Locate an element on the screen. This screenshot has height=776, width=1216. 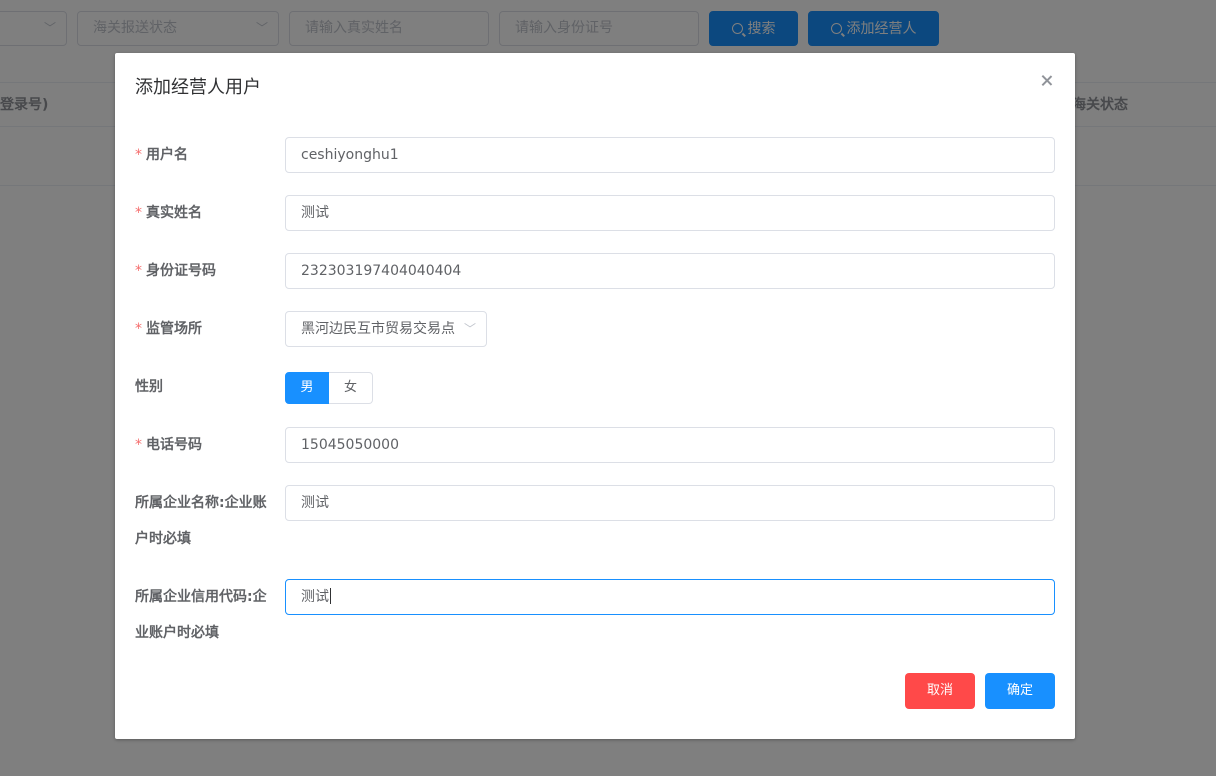
company-name-input: 测试 is located at coordinates (670, 503).